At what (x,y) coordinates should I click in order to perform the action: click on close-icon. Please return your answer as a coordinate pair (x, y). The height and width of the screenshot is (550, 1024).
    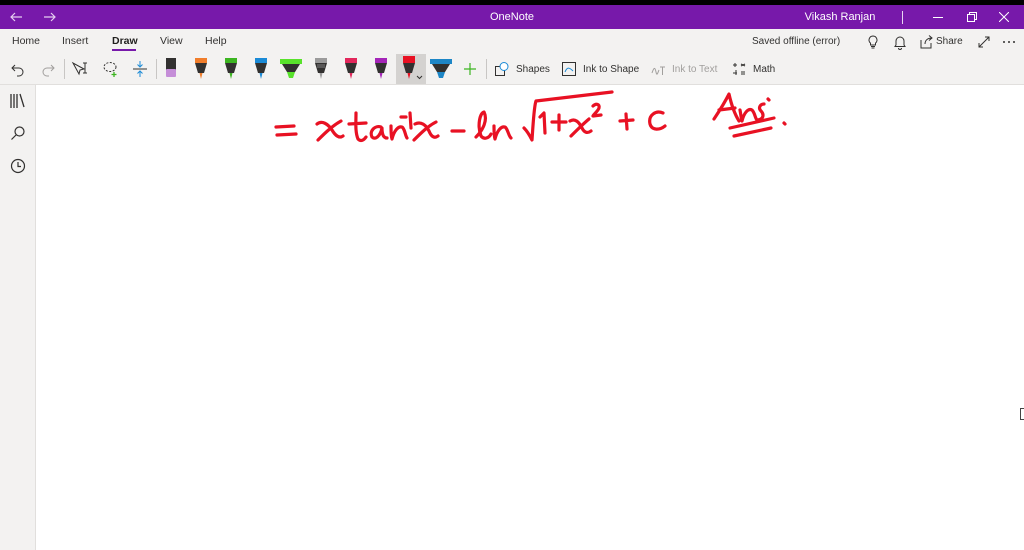
    Looking at the image, I should click on (1004, 17).